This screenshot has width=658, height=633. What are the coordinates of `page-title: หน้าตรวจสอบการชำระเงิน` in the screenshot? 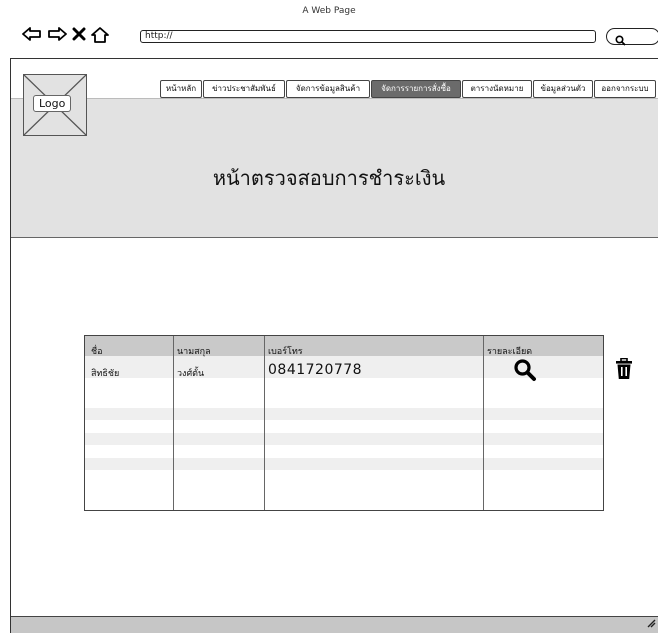 It's located at (329, 178).